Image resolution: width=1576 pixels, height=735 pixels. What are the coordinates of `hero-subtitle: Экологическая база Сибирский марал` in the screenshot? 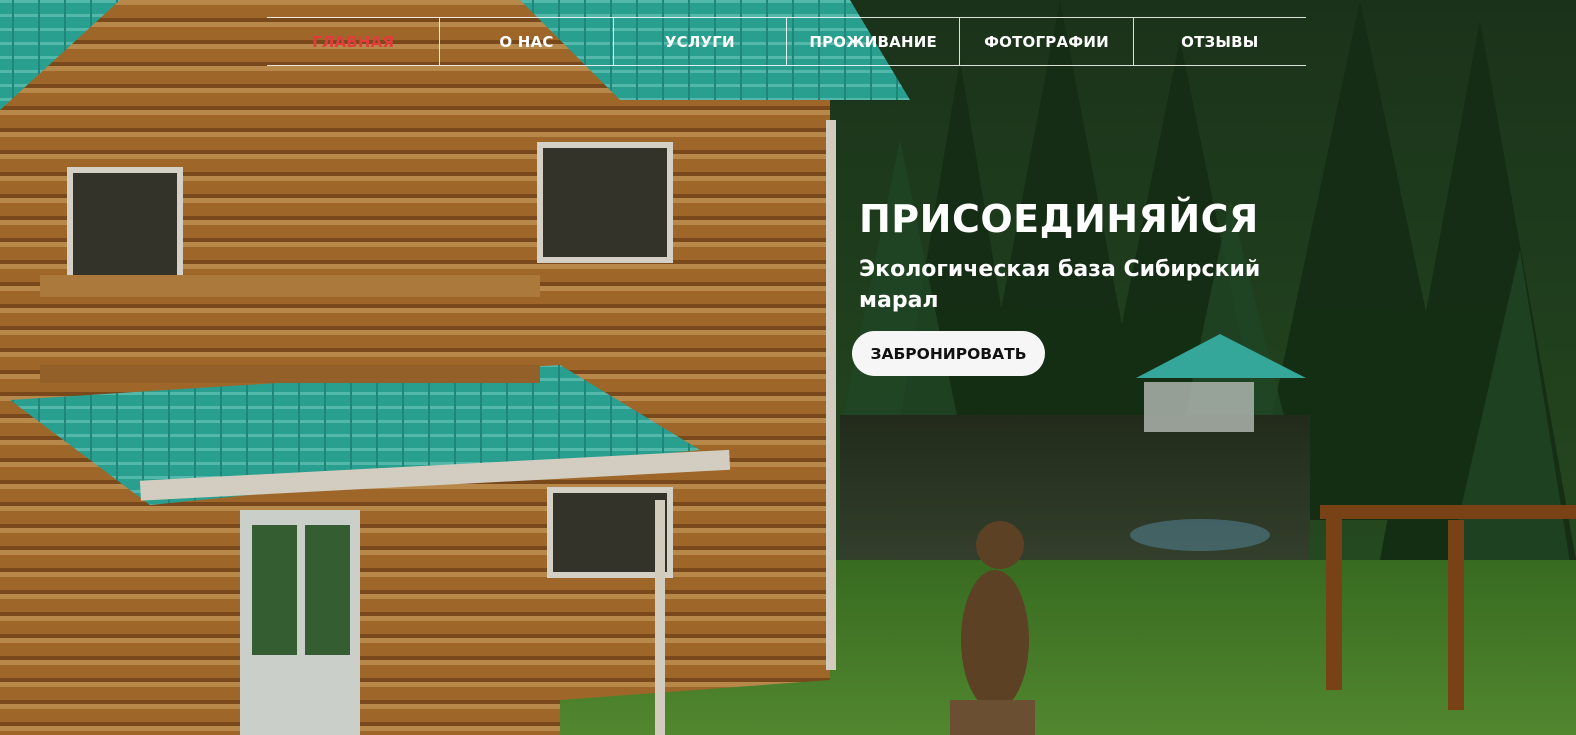 It's located at (1060, 285).